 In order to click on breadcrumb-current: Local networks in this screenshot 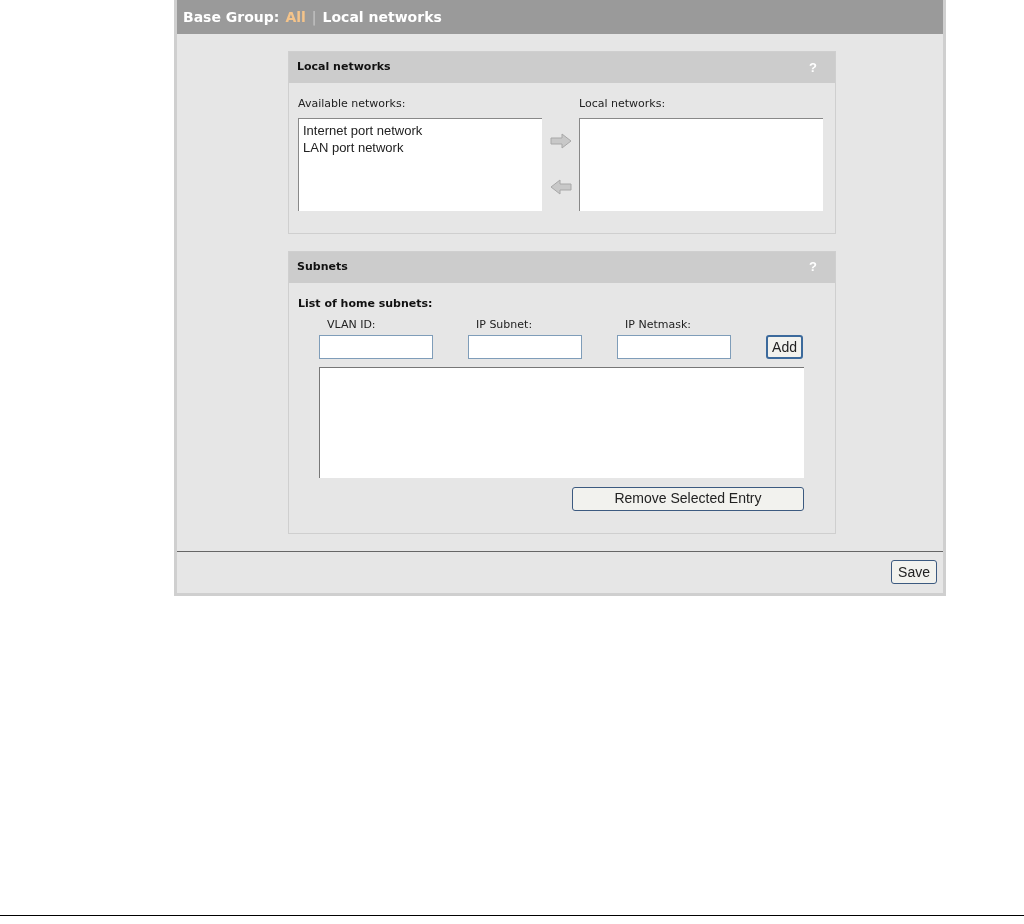, I will do `click(382, 17)`.